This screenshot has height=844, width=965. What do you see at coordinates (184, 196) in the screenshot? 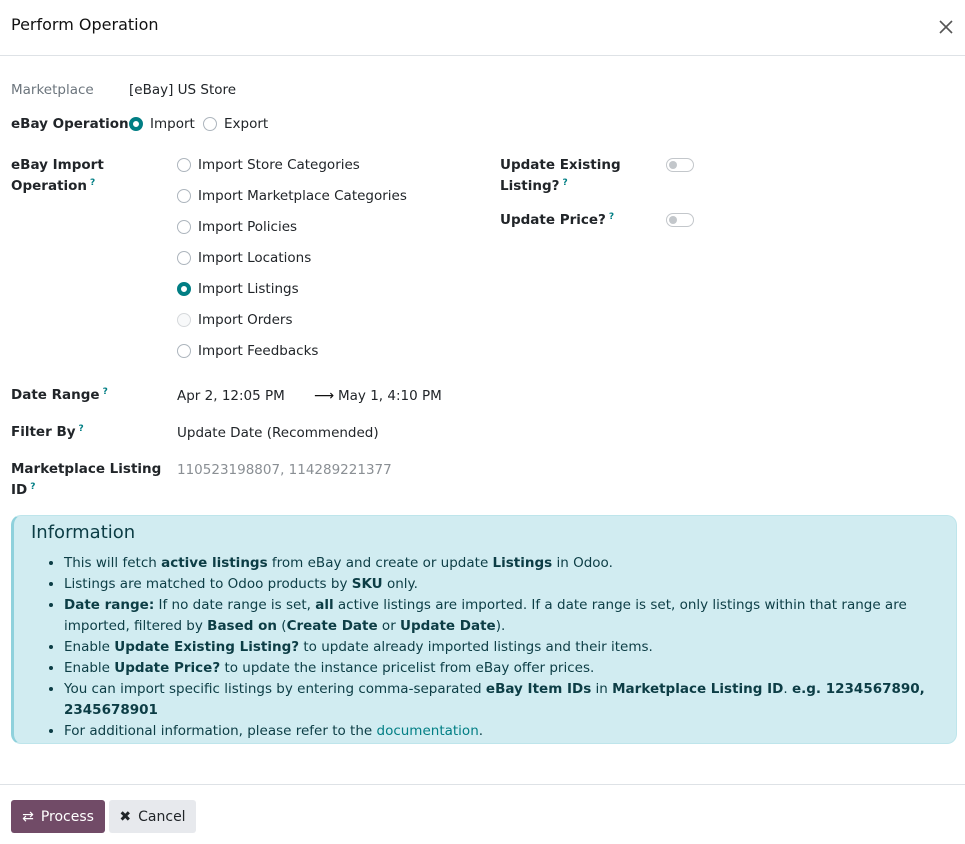
I see `import-marketplace-categories-radio` at bounding box center [184, 196].